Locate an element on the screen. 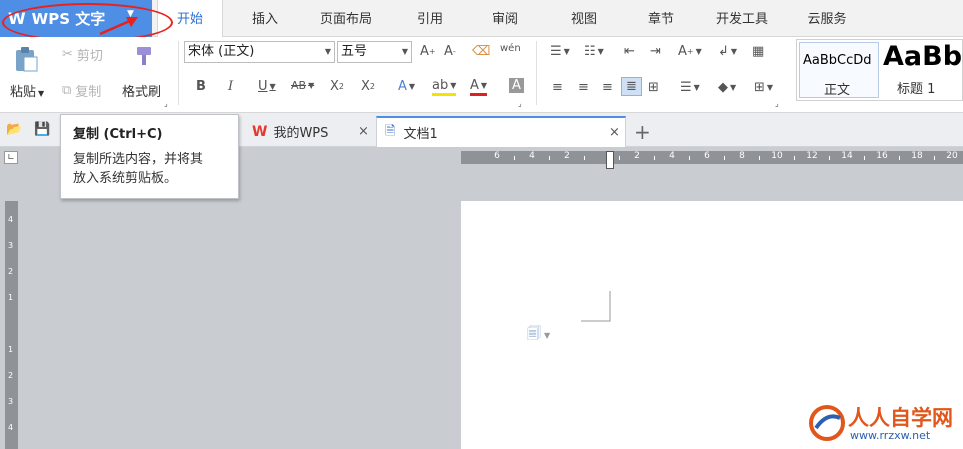 This screenshot has width=963, height=449. increase-indent-icon: ⇥ is located at coordinates (655, 51).